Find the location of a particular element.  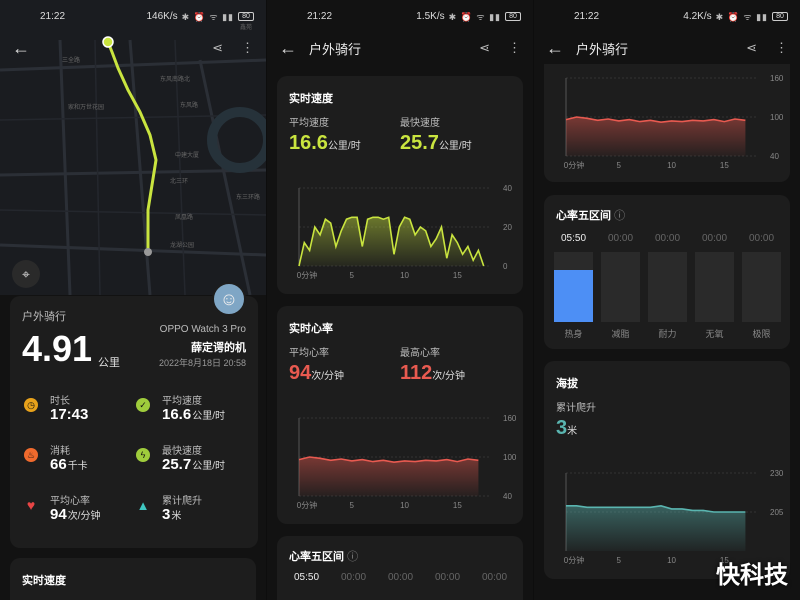

card-title: 海拔 is located at coordinates (567, 384).